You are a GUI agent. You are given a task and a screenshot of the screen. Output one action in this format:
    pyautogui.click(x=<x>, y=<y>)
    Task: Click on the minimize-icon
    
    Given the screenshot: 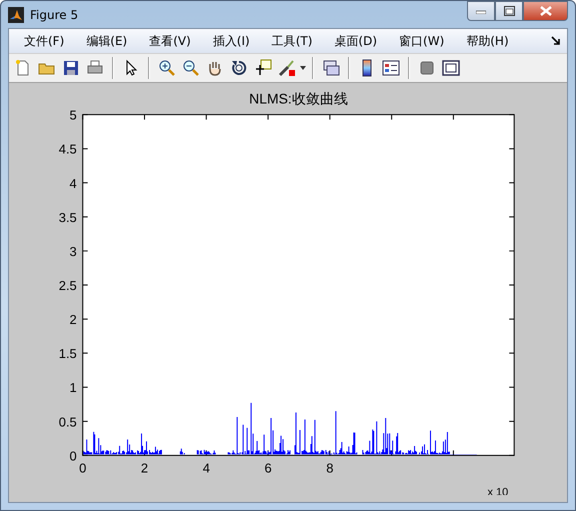 What is the action you would take?
    pyautogui.click(x=481, y=11)
    